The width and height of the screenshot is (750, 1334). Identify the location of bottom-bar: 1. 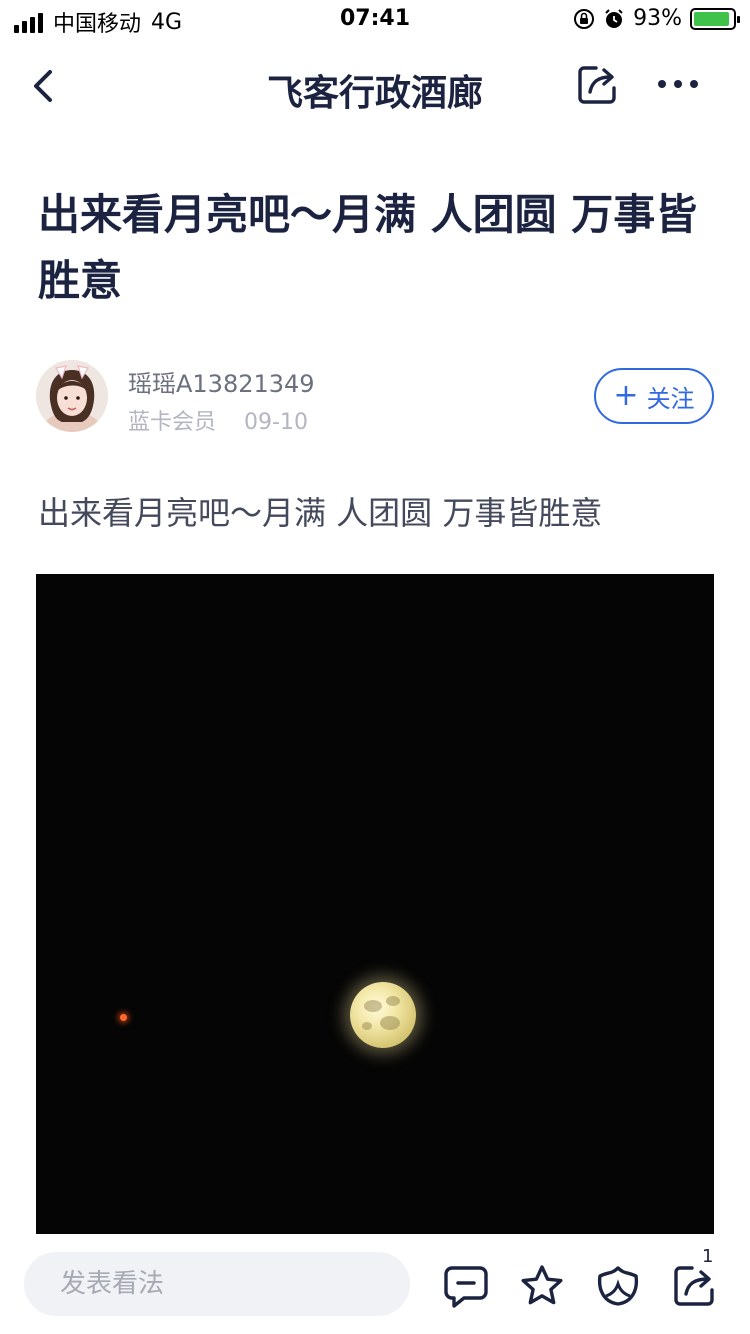
(375, 1287).